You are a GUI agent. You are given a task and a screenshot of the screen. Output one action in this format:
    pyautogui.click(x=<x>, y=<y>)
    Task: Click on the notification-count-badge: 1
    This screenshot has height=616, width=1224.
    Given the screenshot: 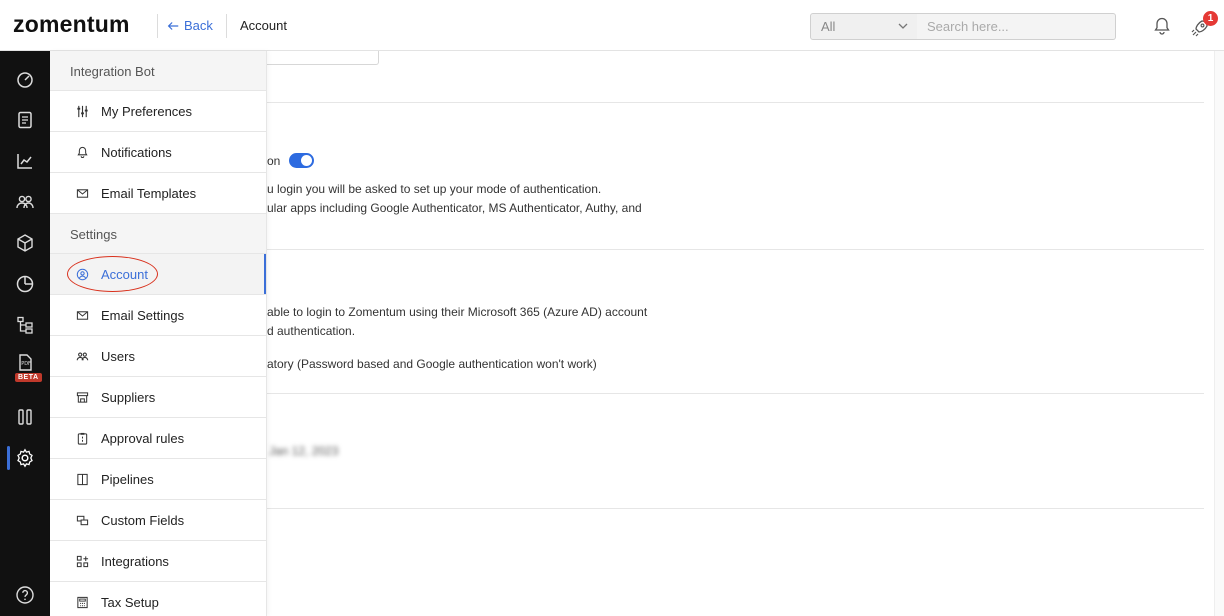 What is the action you would take?
    pyautogui.click(x=1210, y=18)
    